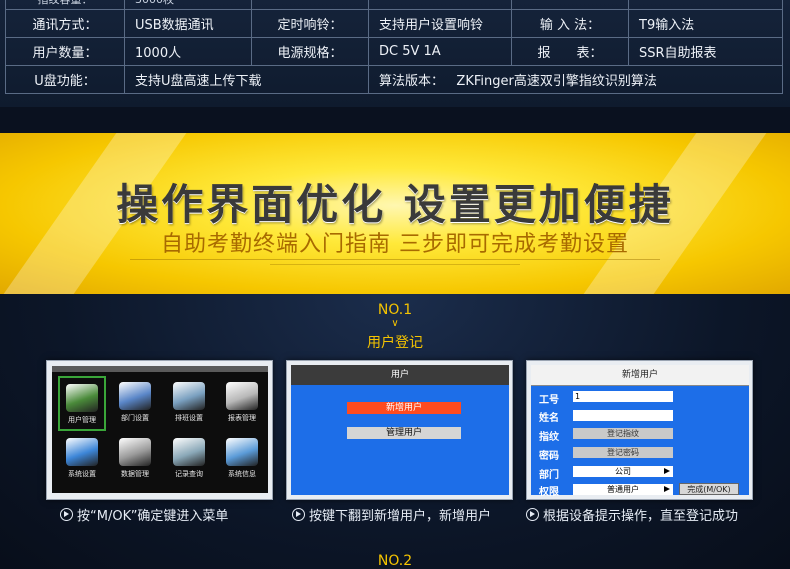  What do you see at coordinates (65, 79) in the screenshot?
I see `spec-key: U盘功能：` at bounding box center [65, 79].